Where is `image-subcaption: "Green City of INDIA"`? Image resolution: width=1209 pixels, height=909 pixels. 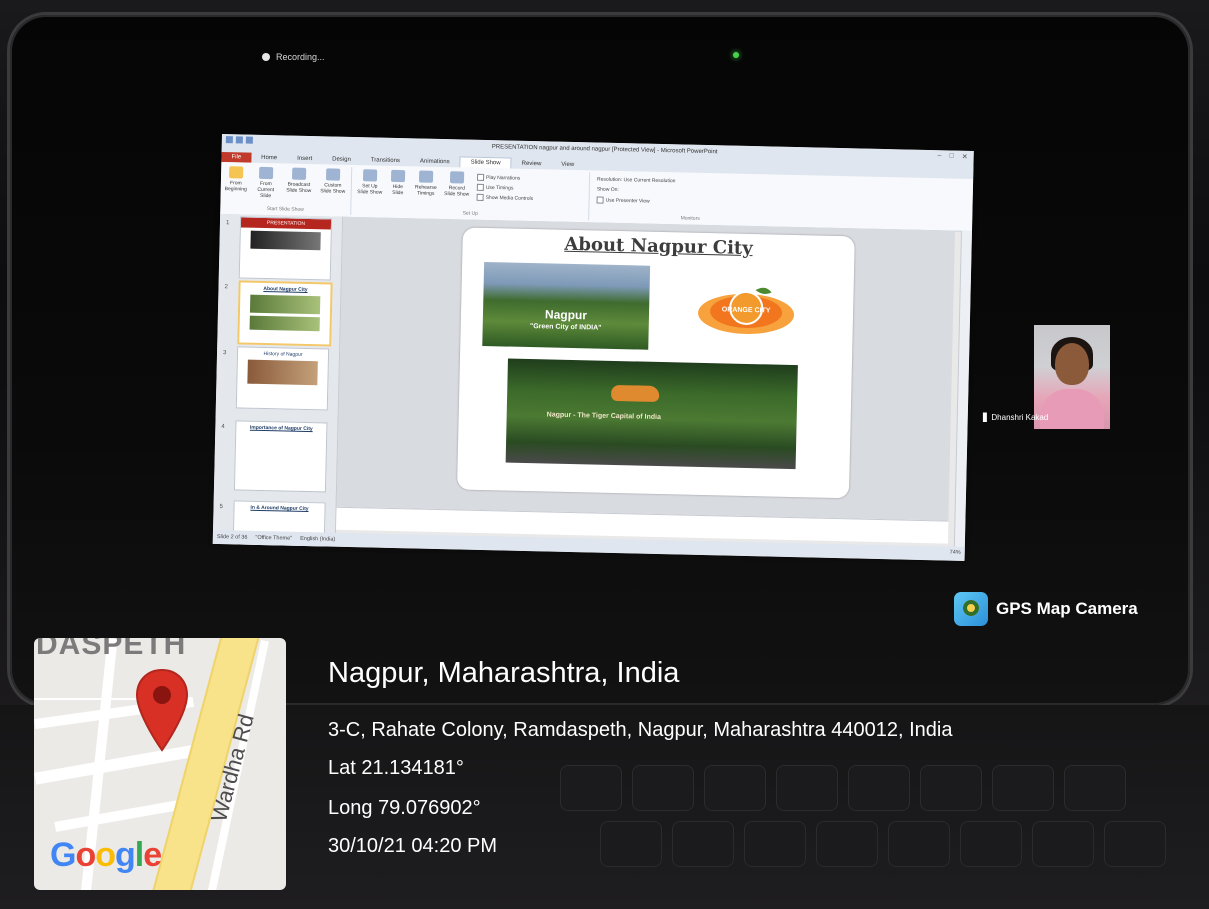
image-subcaption: "Green City of INDIA" is located at coordinates (565, 327).